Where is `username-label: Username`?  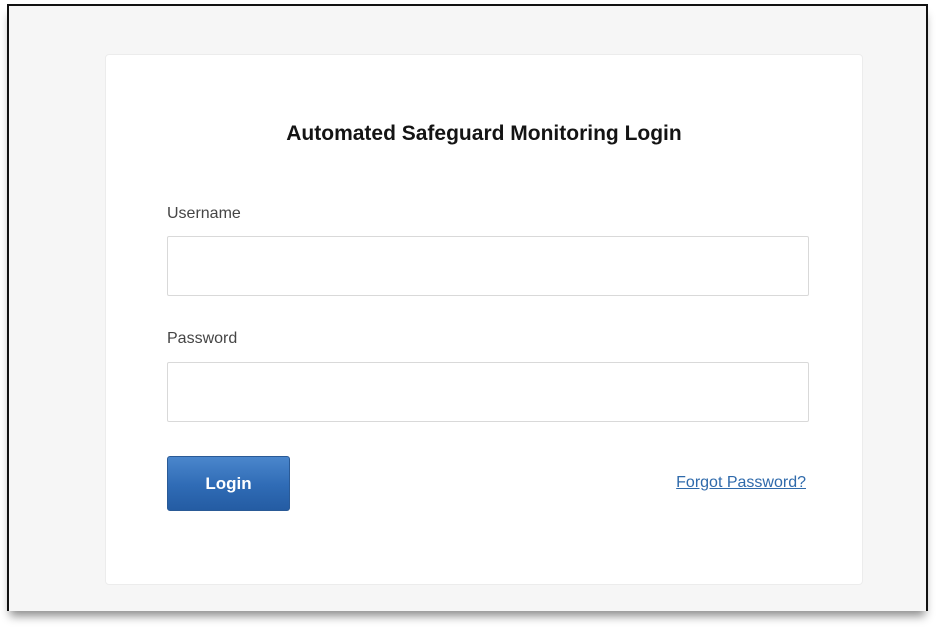
username-label: Username is located at coordinates (204, 213).